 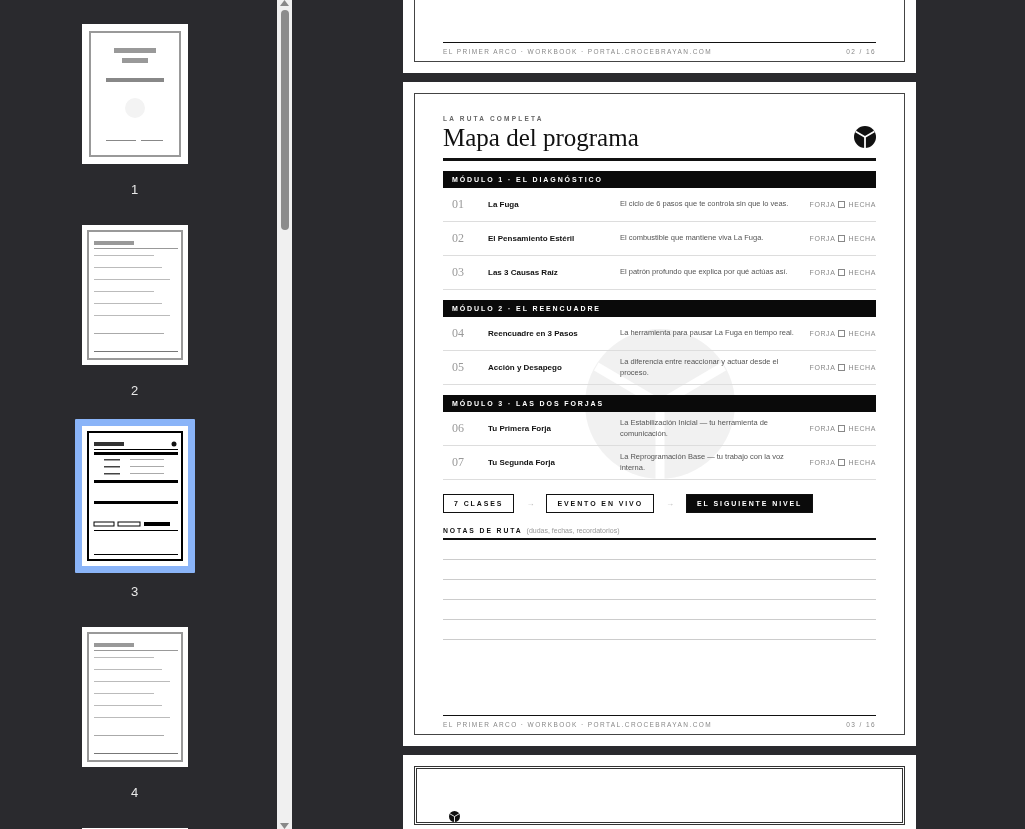 What do you see at coordinates (458, 428) in the screenshot?
I see `lesson-number: 06` at bounding box center [458, 428].